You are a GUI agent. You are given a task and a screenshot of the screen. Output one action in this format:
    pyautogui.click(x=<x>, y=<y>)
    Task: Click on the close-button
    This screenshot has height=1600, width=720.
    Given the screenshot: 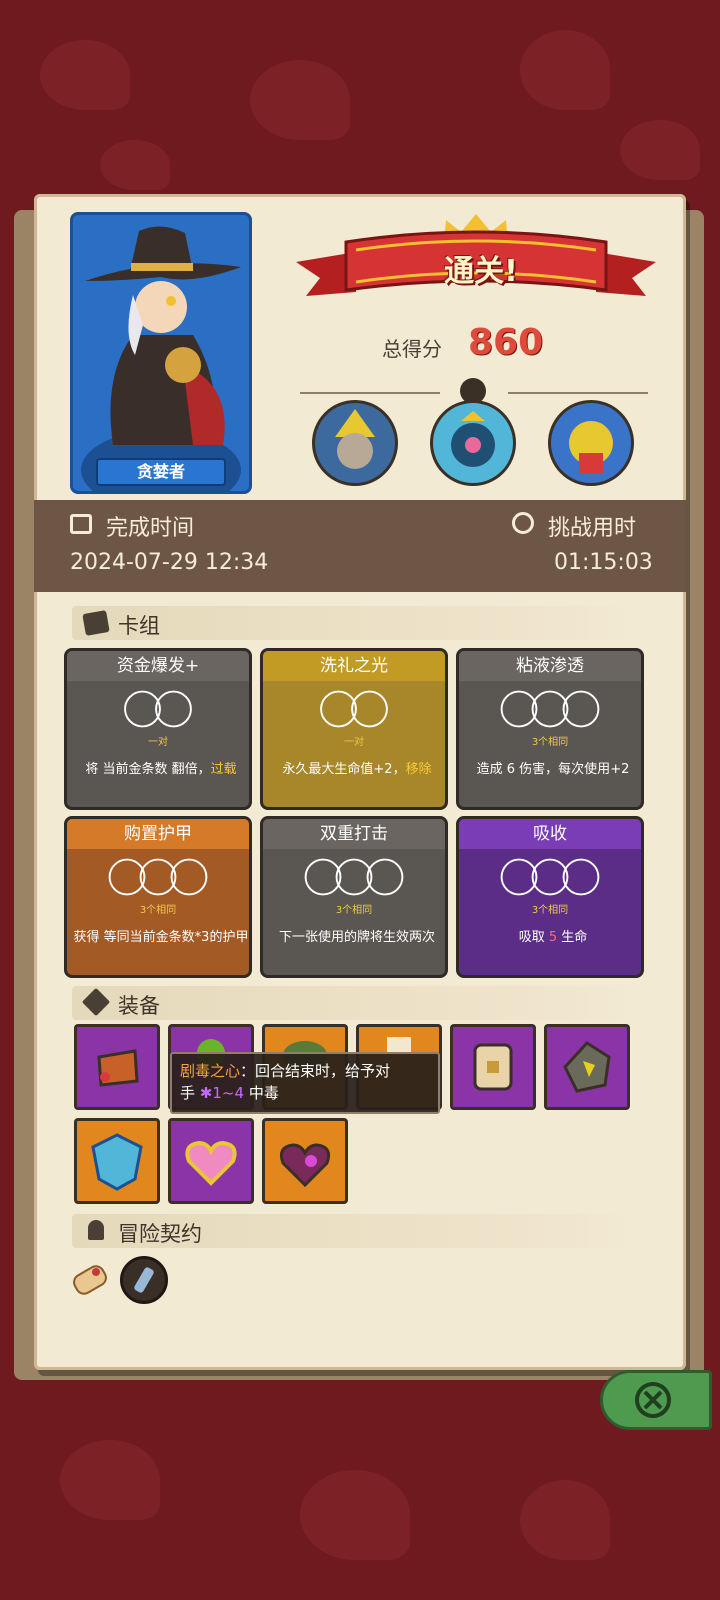 What is the action you would take?
    pyautogui.click(x=656, y=1400)
    